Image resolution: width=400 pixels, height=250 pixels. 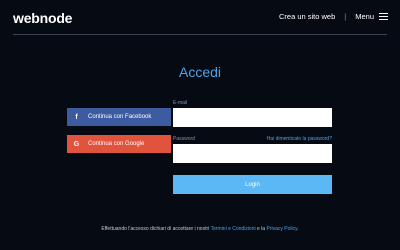 I want to click on google-login-button: G Continua con Google, so click(x=119, y=144).